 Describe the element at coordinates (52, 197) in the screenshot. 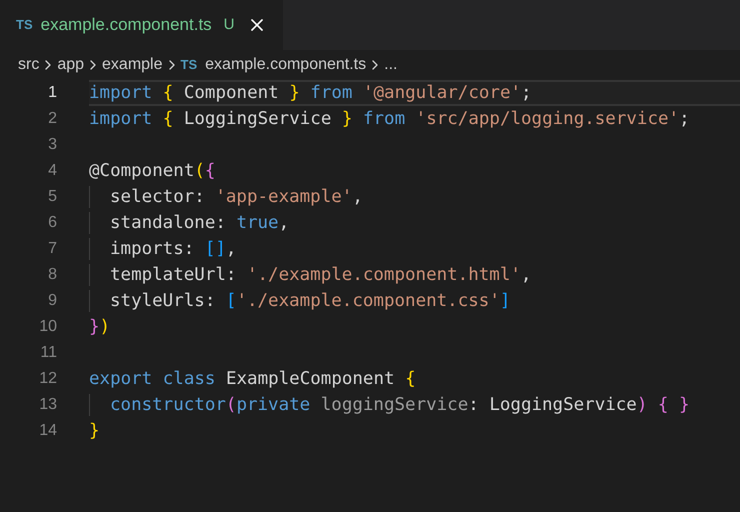

I see `line-number: 5` at that location.